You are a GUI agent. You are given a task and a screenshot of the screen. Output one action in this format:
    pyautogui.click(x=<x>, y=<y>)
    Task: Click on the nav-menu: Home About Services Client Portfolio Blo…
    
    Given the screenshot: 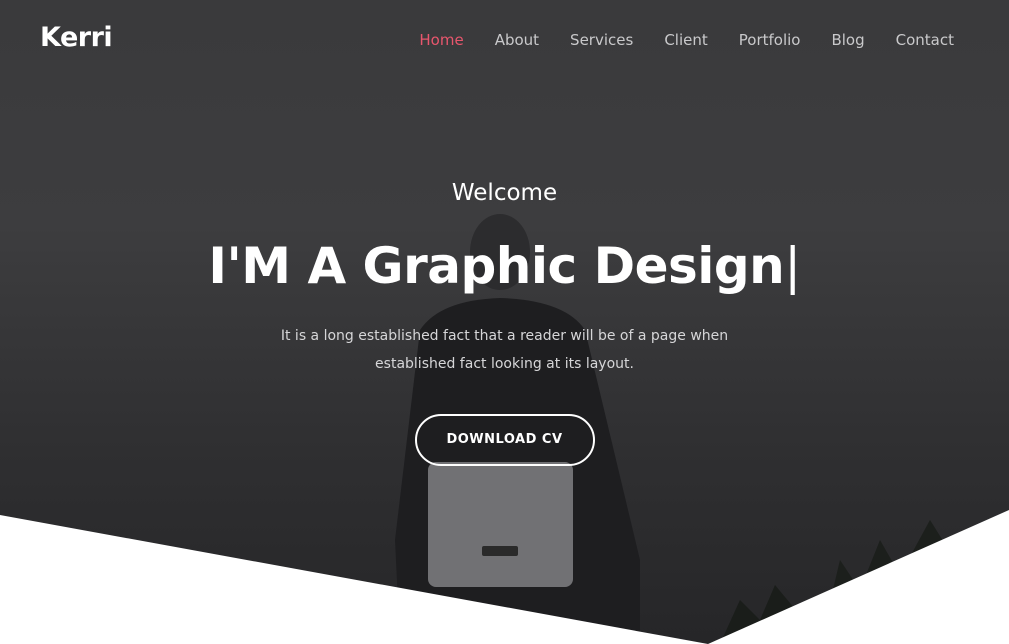 What is the action you would take?
    pyautogui.click(x=671, y=40)
    